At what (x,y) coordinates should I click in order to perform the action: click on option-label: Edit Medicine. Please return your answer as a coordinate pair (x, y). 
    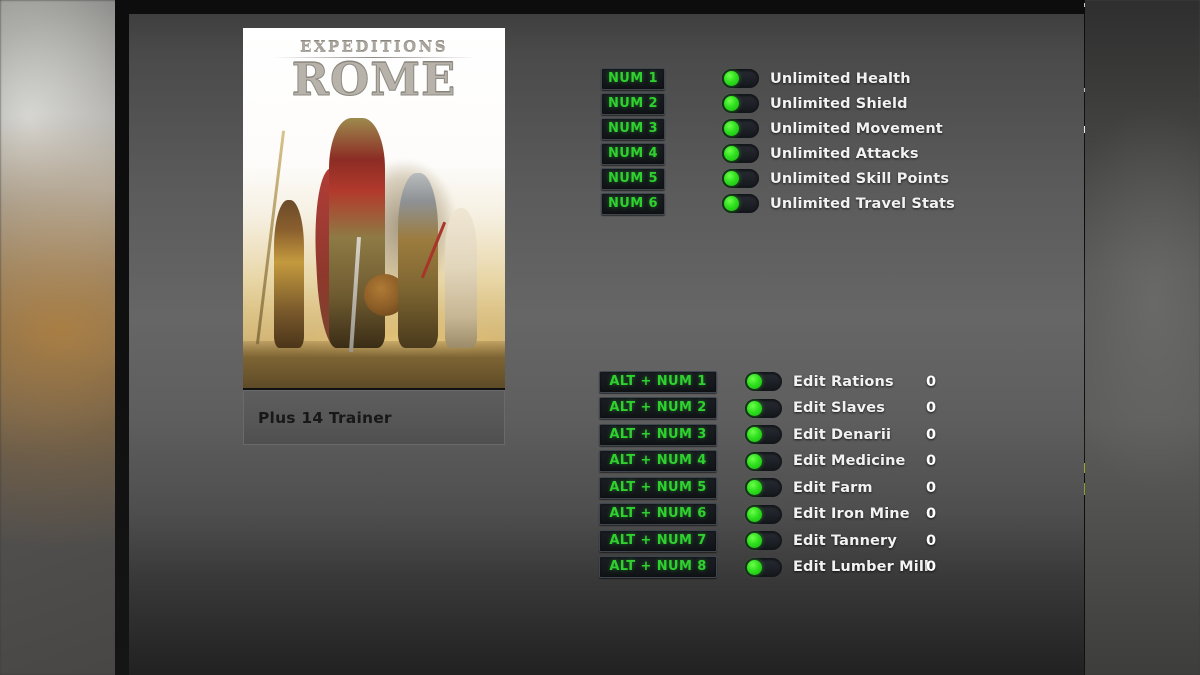
    Looking at the image, I should click on (849, 461).